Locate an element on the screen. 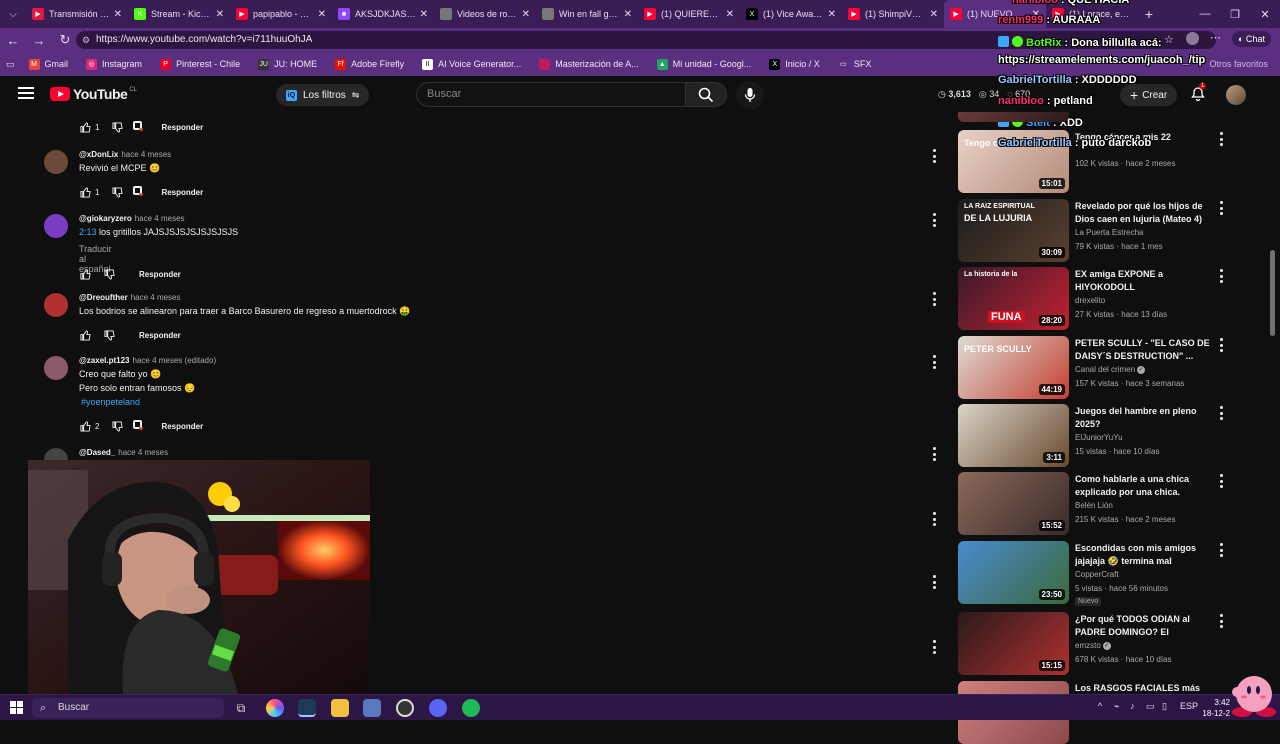 The image size is (1280, 744). video-thumbnail: 3:11 is located at coordinates (1013, 435).